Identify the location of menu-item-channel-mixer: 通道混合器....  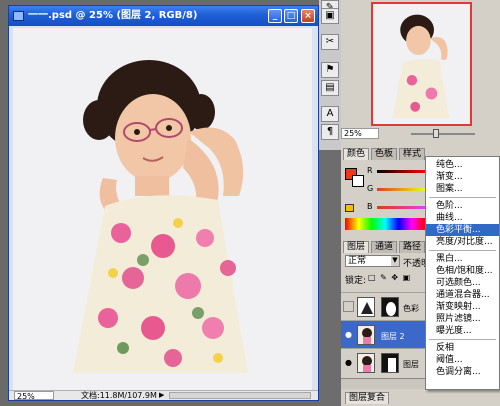
(462, 295).